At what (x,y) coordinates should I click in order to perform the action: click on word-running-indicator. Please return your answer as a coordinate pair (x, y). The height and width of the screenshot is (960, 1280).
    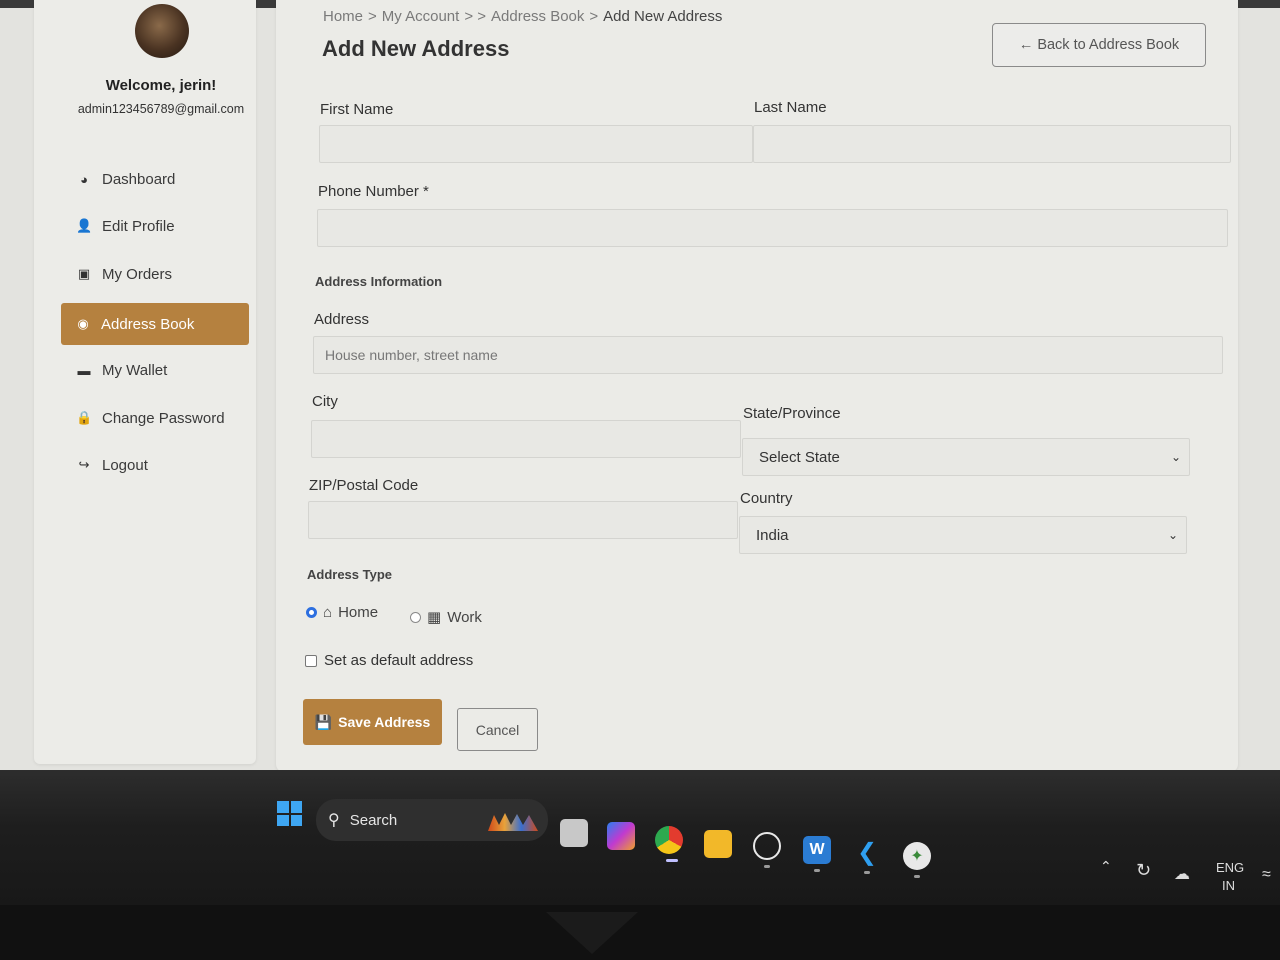
    Looking at the image, I should click on (817, 870).